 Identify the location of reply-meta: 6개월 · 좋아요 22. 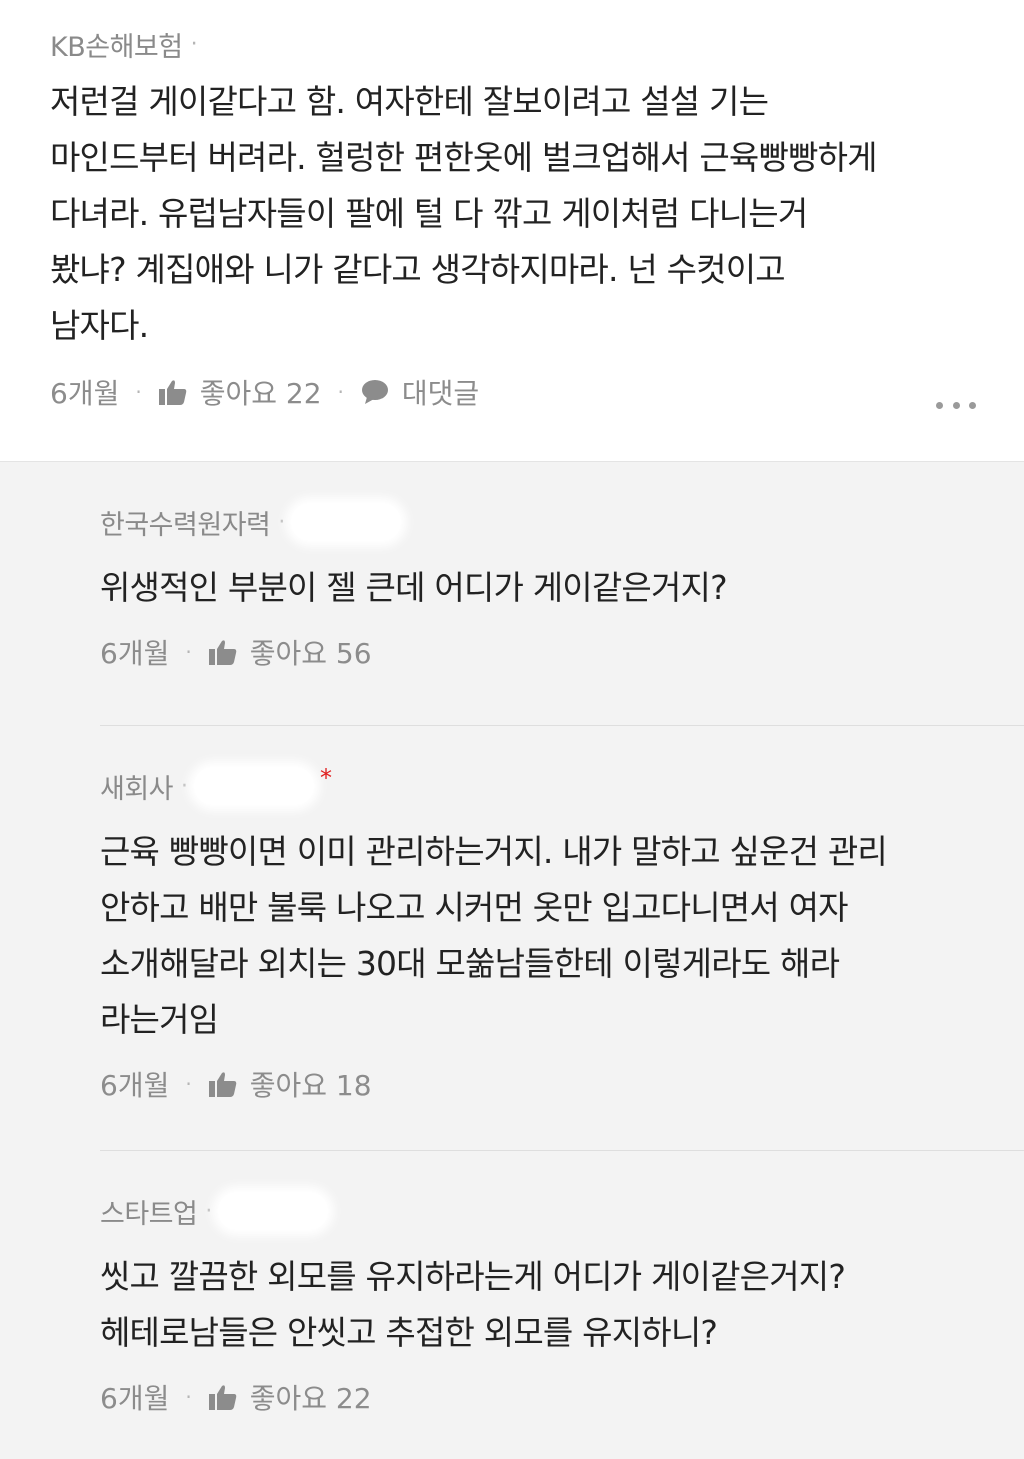
(542, 1397).